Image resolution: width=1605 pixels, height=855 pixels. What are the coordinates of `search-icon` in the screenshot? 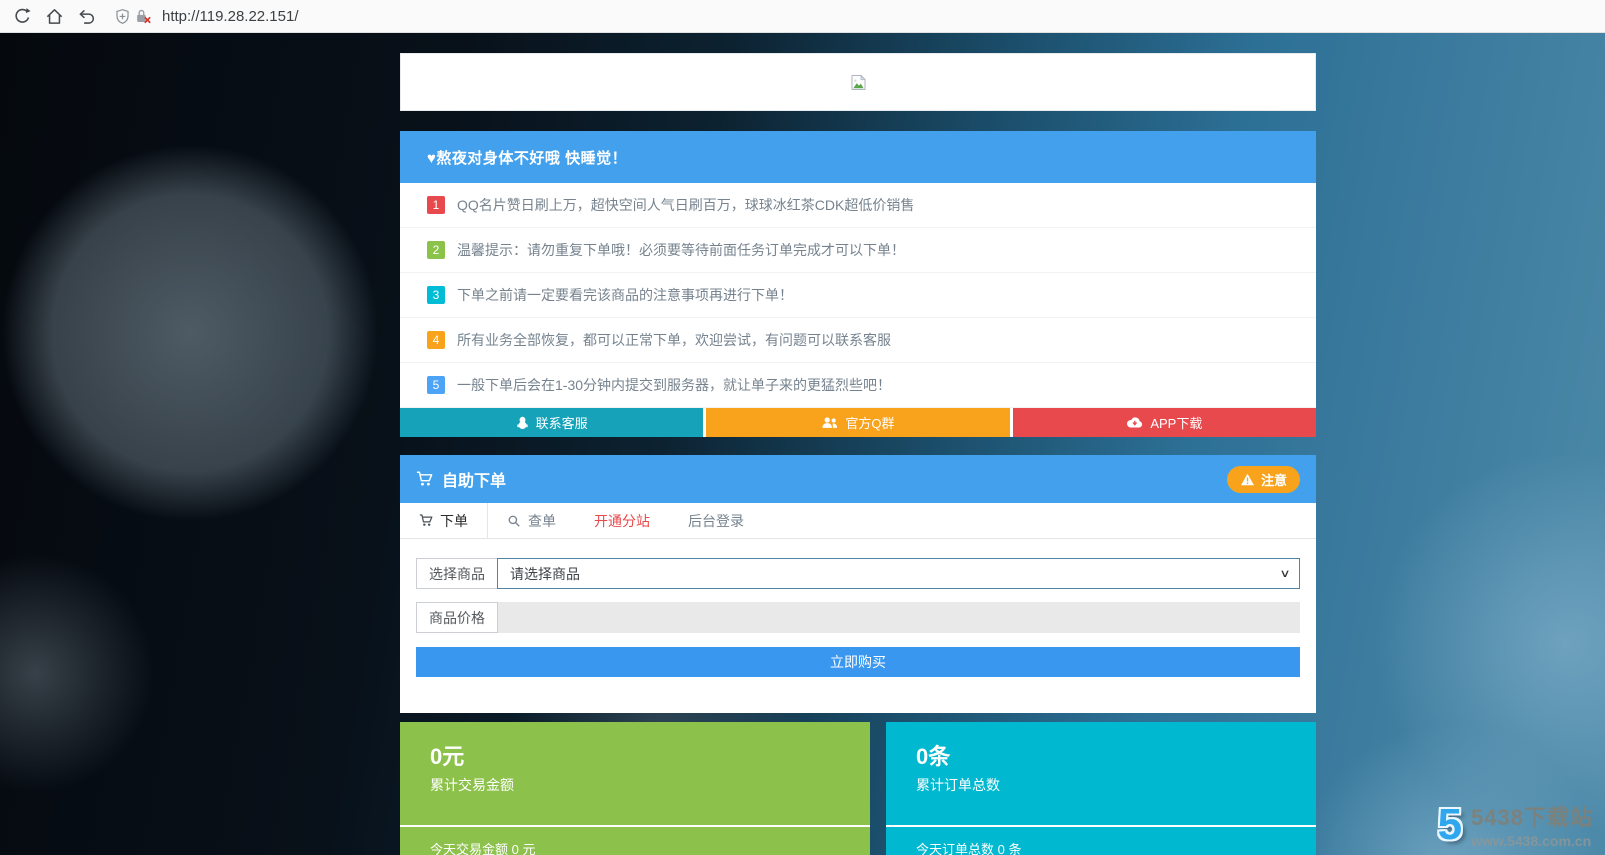 It's located at (514, 521).